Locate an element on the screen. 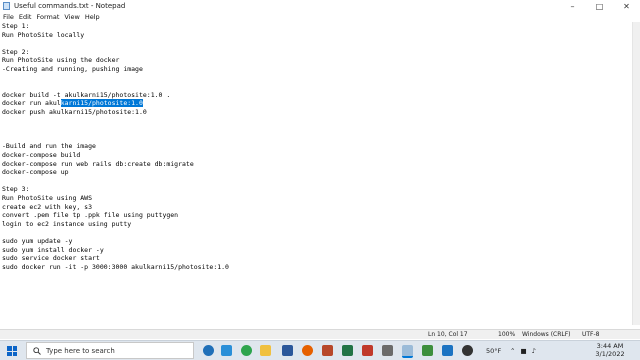 The height and width of the screenshot is (360, 640). windows-logo-icon is located at coordinates (9, 348).